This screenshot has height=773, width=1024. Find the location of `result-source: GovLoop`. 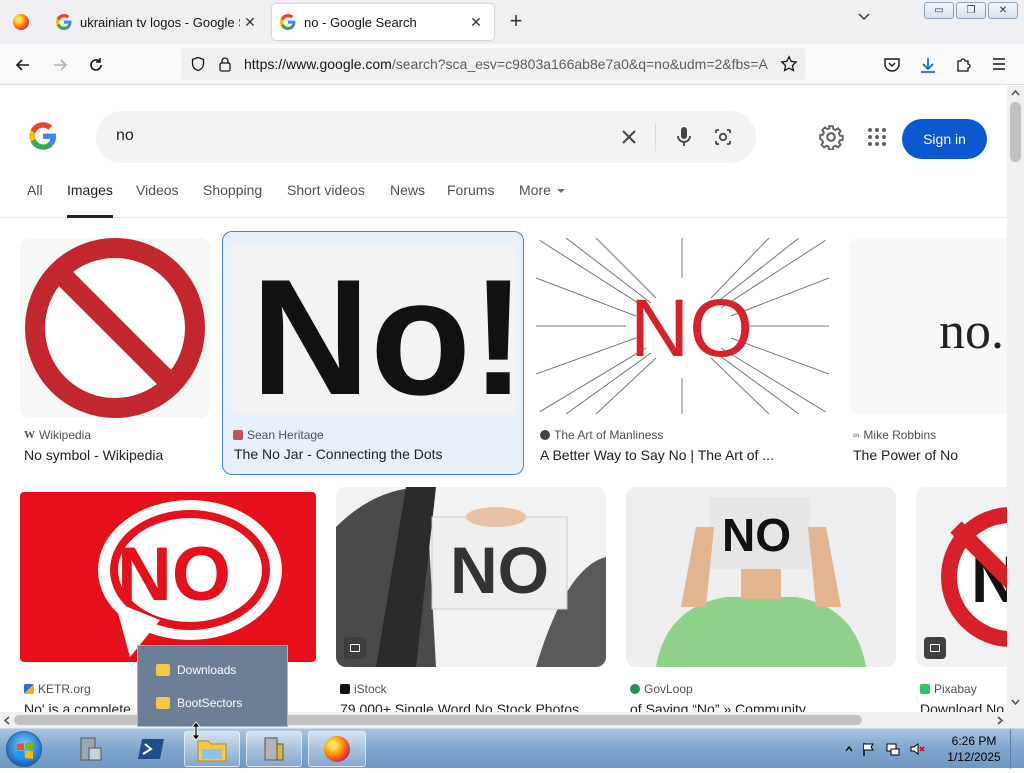

result-source: GovLoop is located at coordinates (661, 689).